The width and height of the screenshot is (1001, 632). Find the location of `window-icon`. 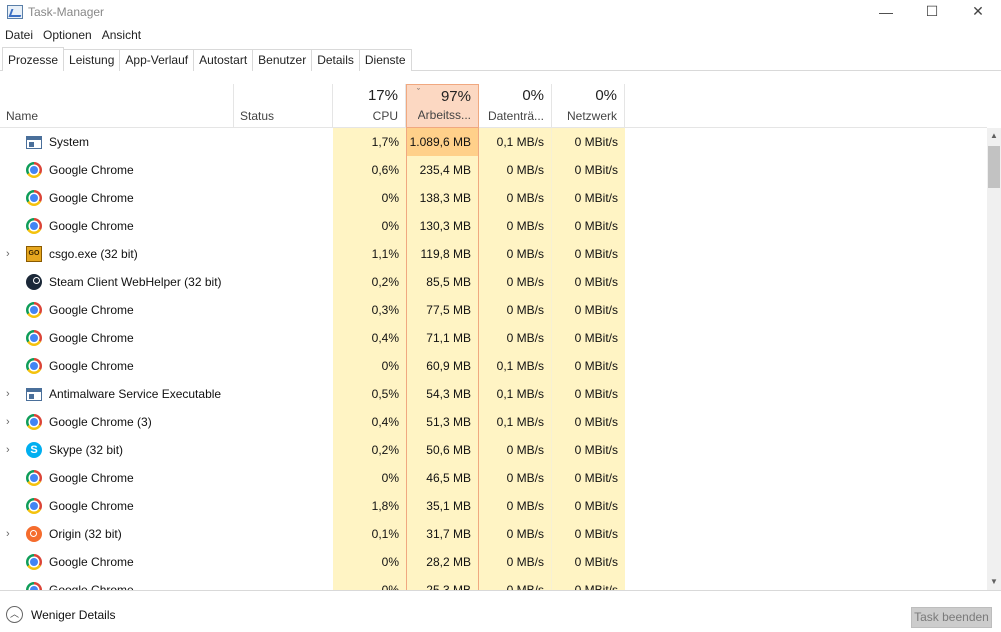

window-icon is located at coordinates (34, 394).